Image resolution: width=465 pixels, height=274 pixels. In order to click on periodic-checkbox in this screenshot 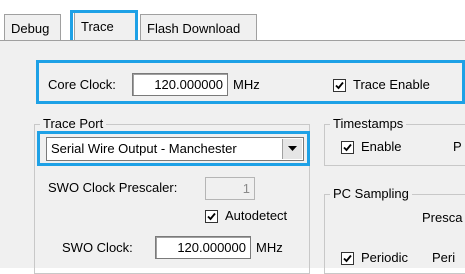, I will do `click(347, 258)`.